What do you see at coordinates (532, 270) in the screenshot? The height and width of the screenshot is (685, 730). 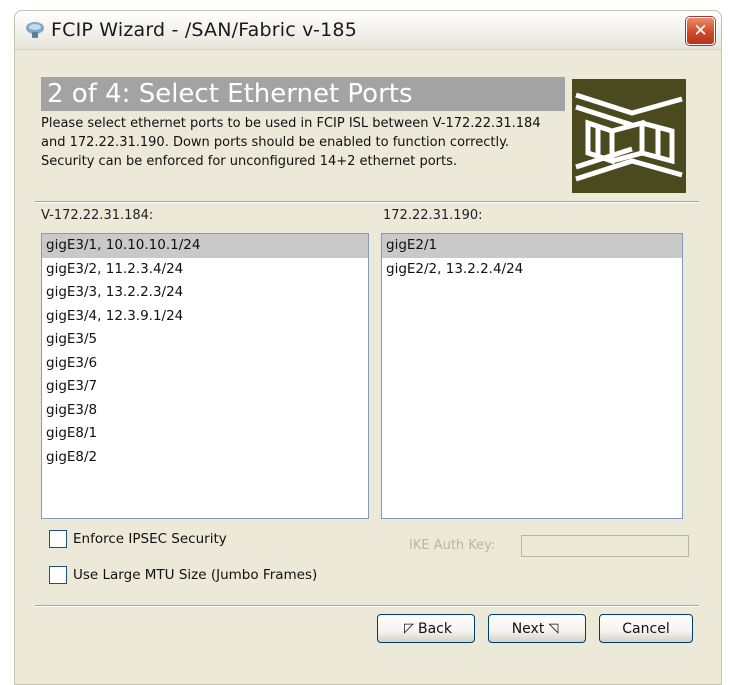 I see `list-item: gigE2/2, 13.2.2.4/24` at bounding box center [532, 270].